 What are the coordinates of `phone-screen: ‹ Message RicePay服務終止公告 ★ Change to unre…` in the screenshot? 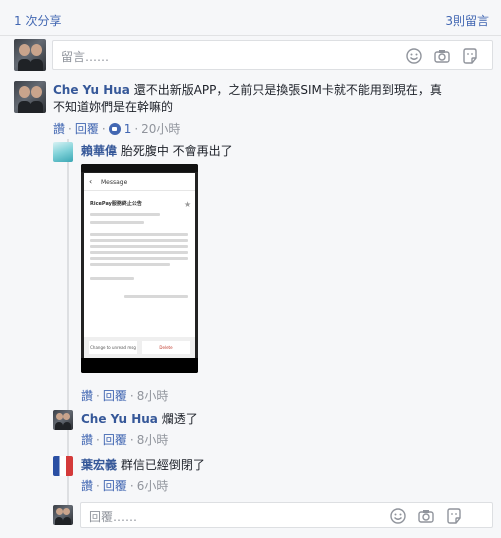 It's located at (139, 265).